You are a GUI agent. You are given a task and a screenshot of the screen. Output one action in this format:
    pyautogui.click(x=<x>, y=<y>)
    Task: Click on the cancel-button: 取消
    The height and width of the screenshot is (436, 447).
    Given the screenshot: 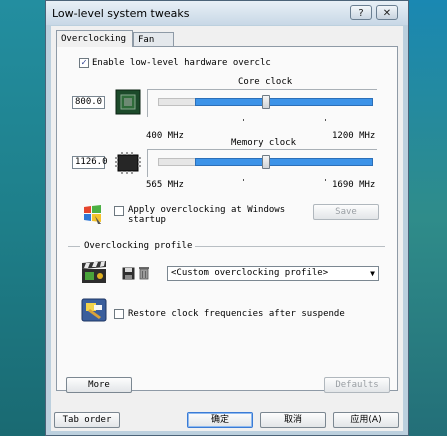 What is the action you would take?
    pyautogui.click(x=293, y=420)
    